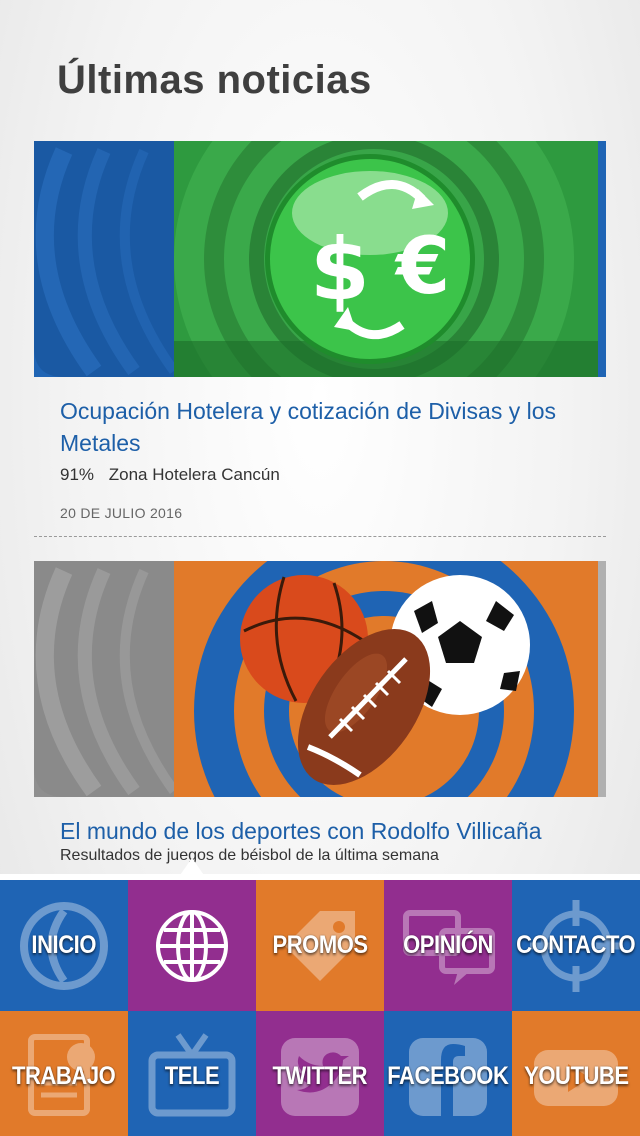 The image size is (640, 1136). I want to click on nav-promos: PROMOS, so click(320, 945).